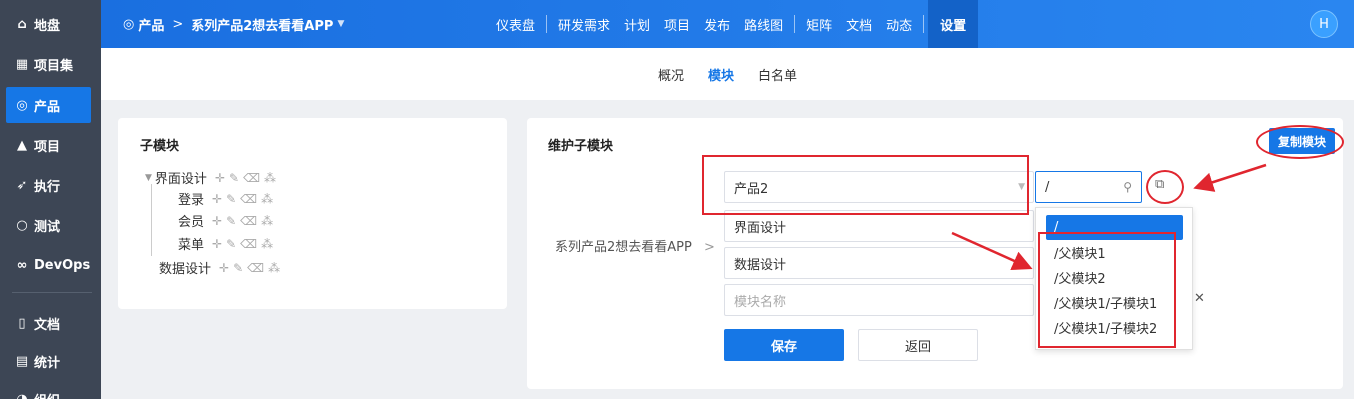 This screenshot has width=1354, height=399. I want to click on sidebar-item-label: 执行, so click(47, 187).